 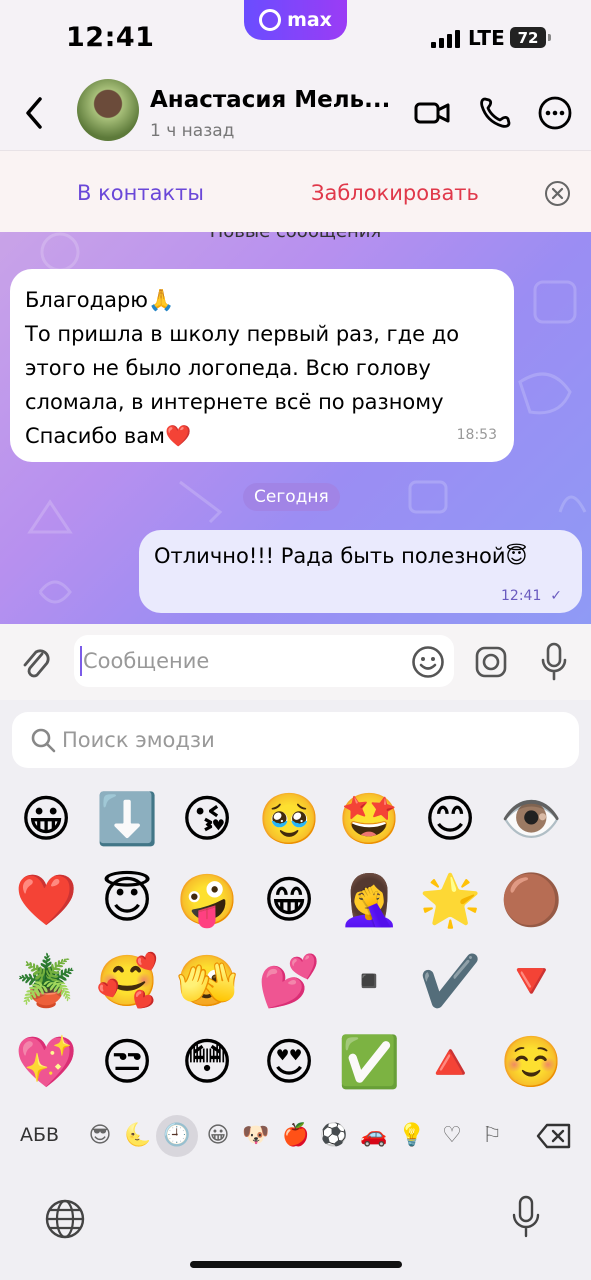 I want to click on emoji: ✅, so click(x=369, y=1062).